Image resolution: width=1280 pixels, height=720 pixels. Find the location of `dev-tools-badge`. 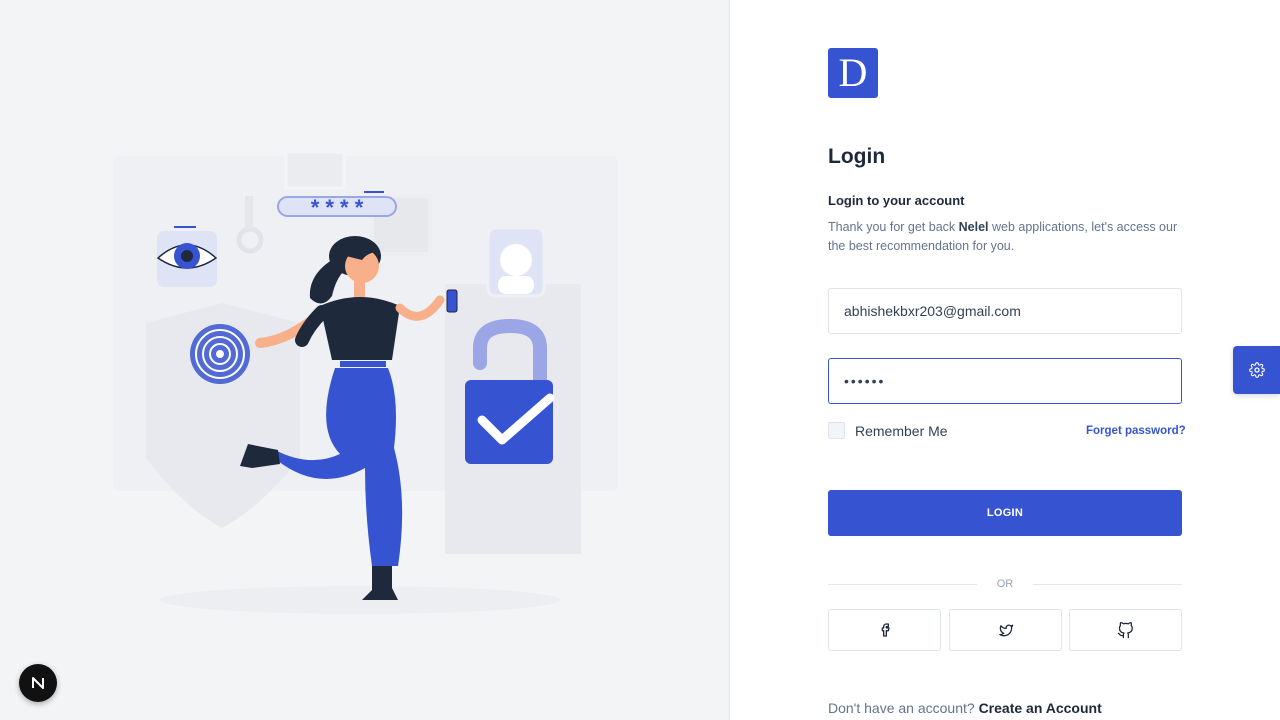

dev-tools-badge is located at coordinates (38, 683).